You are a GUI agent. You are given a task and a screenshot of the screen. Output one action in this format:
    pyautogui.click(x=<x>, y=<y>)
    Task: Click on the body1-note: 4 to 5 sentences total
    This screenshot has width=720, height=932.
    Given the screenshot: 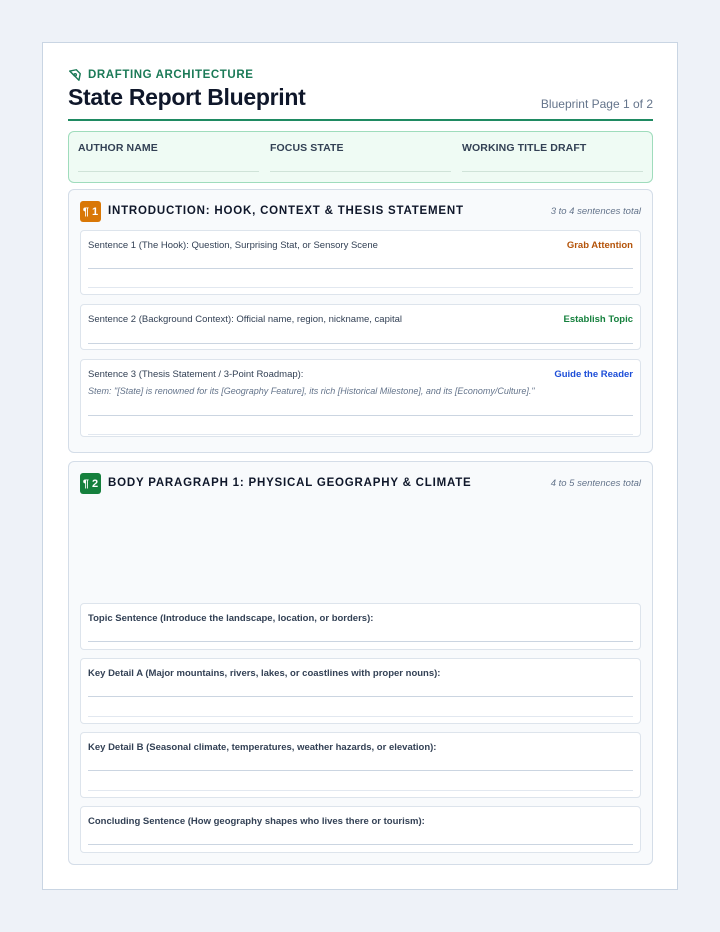 What is the action you would take?
    pyautogui.click(x=595, y=483)
    